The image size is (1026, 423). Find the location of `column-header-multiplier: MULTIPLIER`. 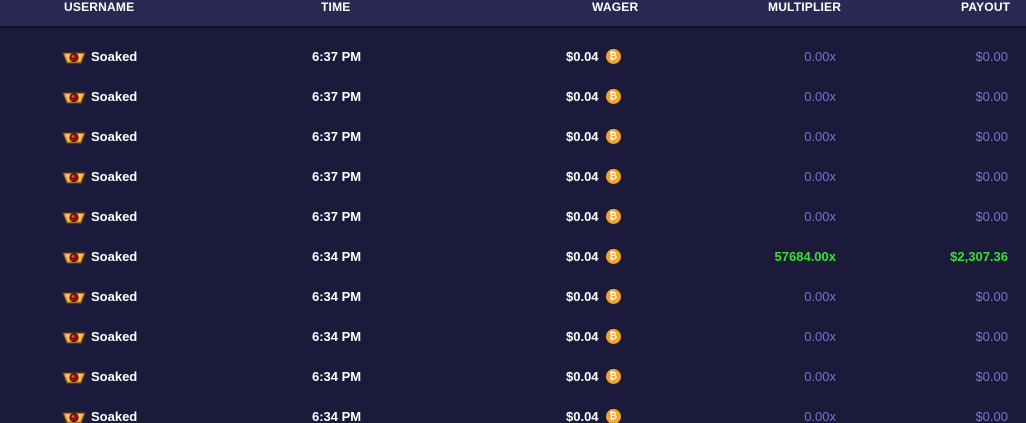

column-header-multiplier: MULTIPLIER is located at coordinates (804, 7).